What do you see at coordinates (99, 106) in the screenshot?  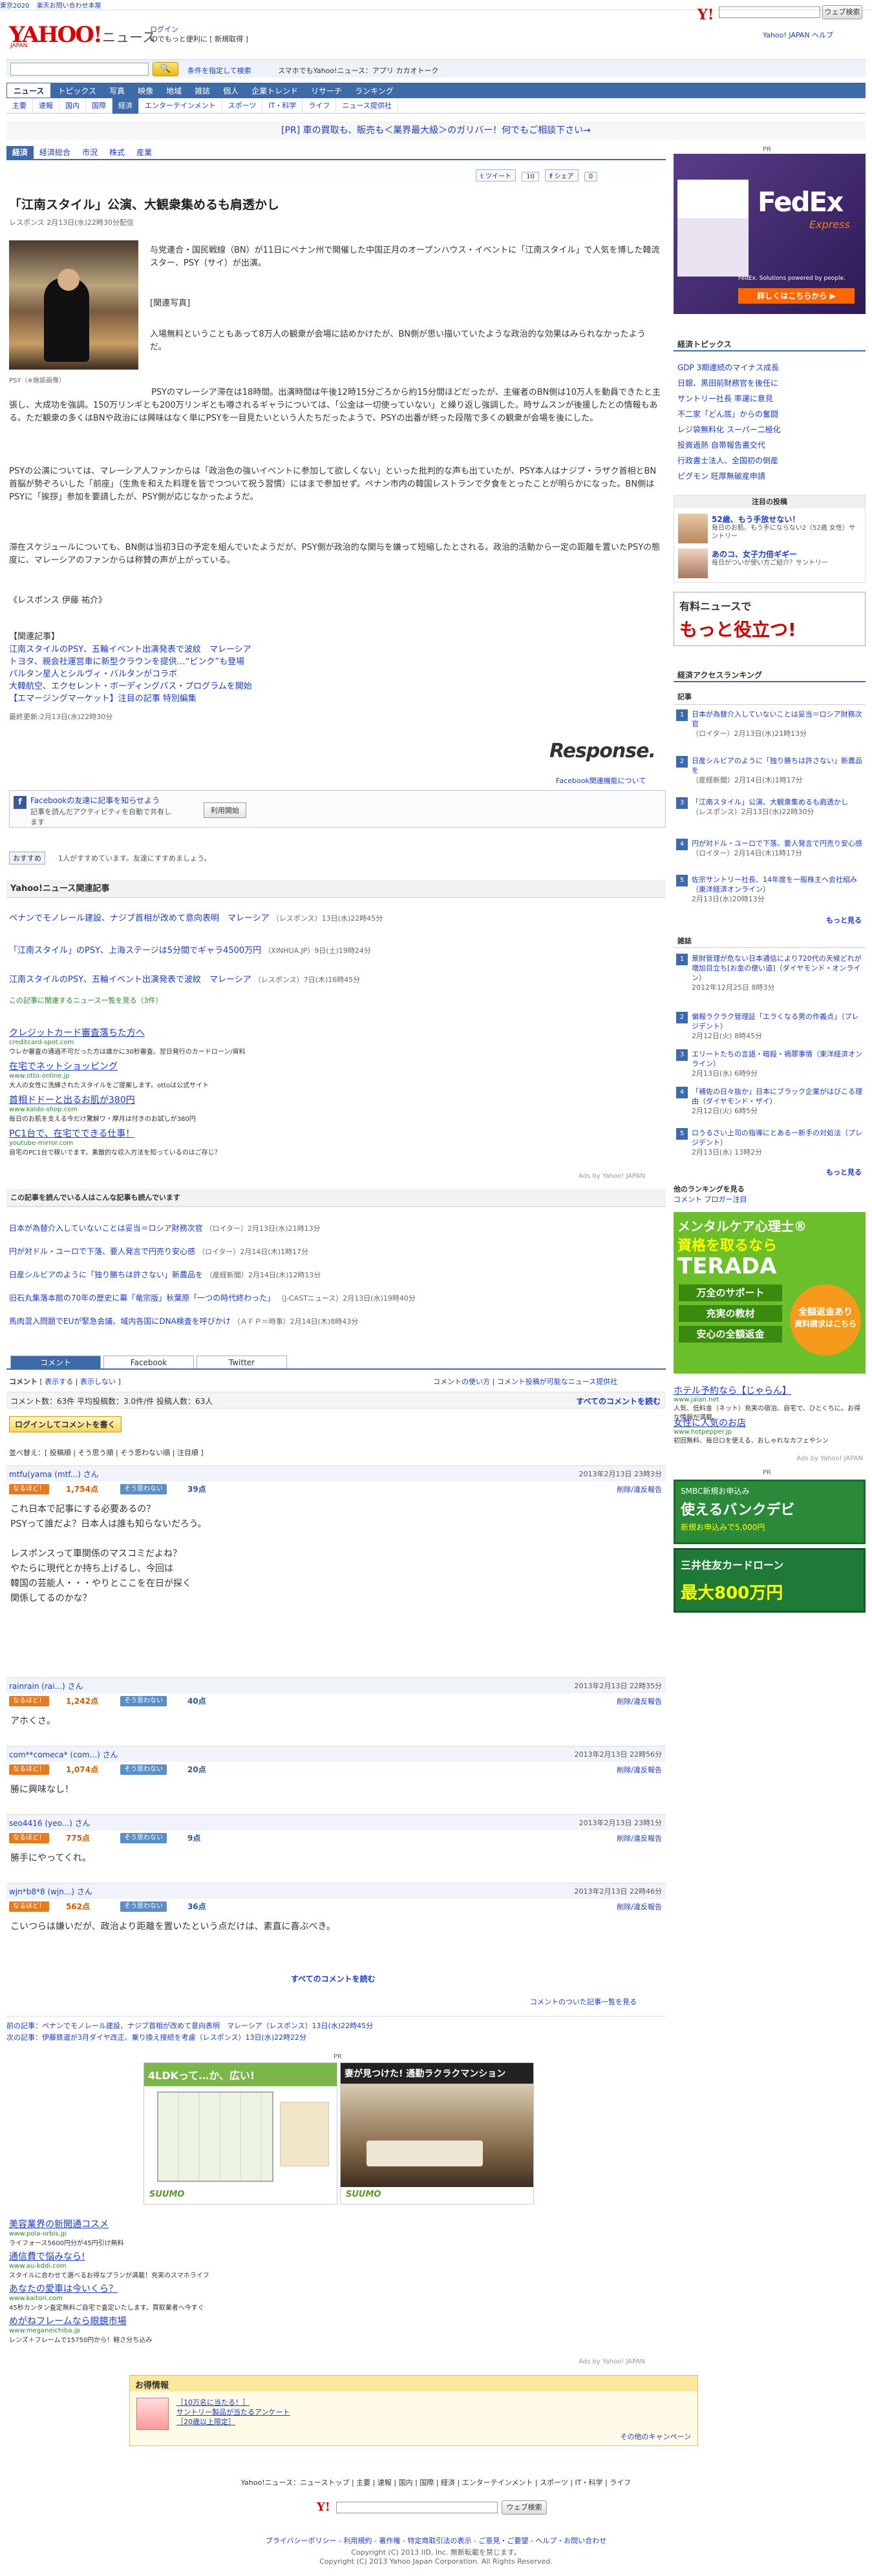 I see `cat-world: 国際` at bounding box center [99, 106].